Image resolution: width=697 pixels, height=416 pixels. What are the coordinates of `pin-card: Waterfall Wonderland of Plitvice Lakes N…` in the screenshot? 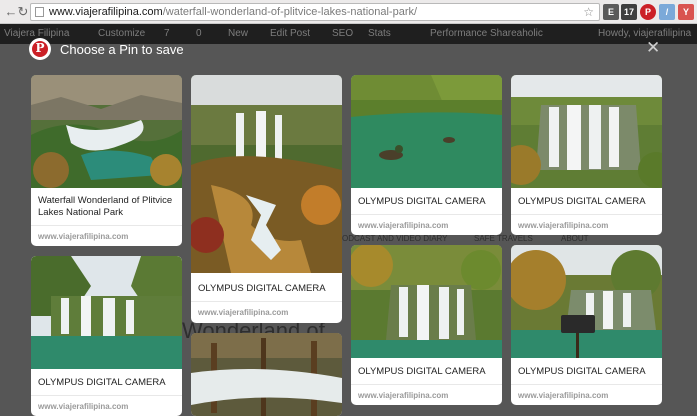 It's located at (106, 160).